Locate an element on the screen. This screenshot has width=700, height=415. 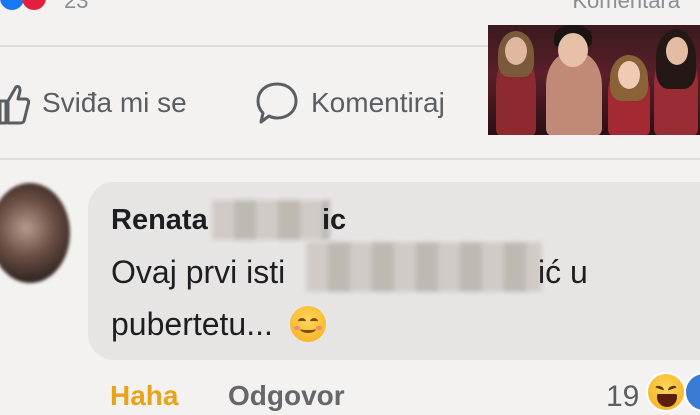
comment-author-name: Renata is located at coordinates (159, 220).